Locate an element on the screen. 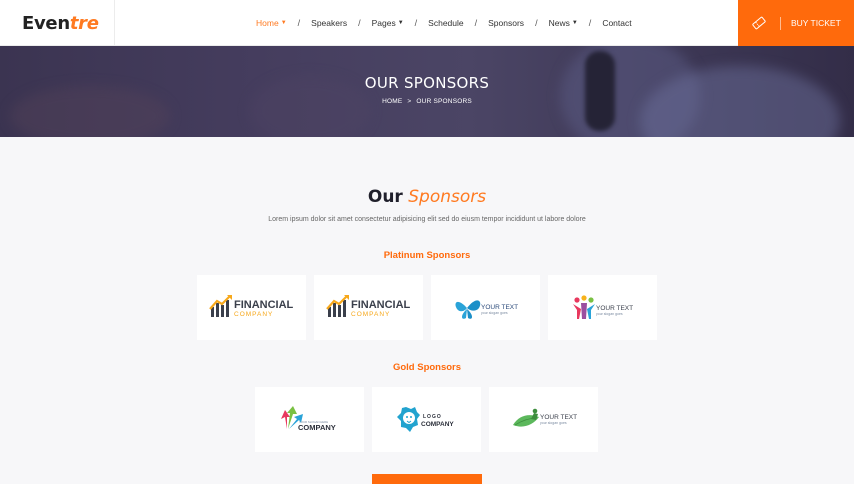 The image size is (854, 484). butterfly-logo: YOUR TEXT your slogan goes is located at coordinates (486, 309).